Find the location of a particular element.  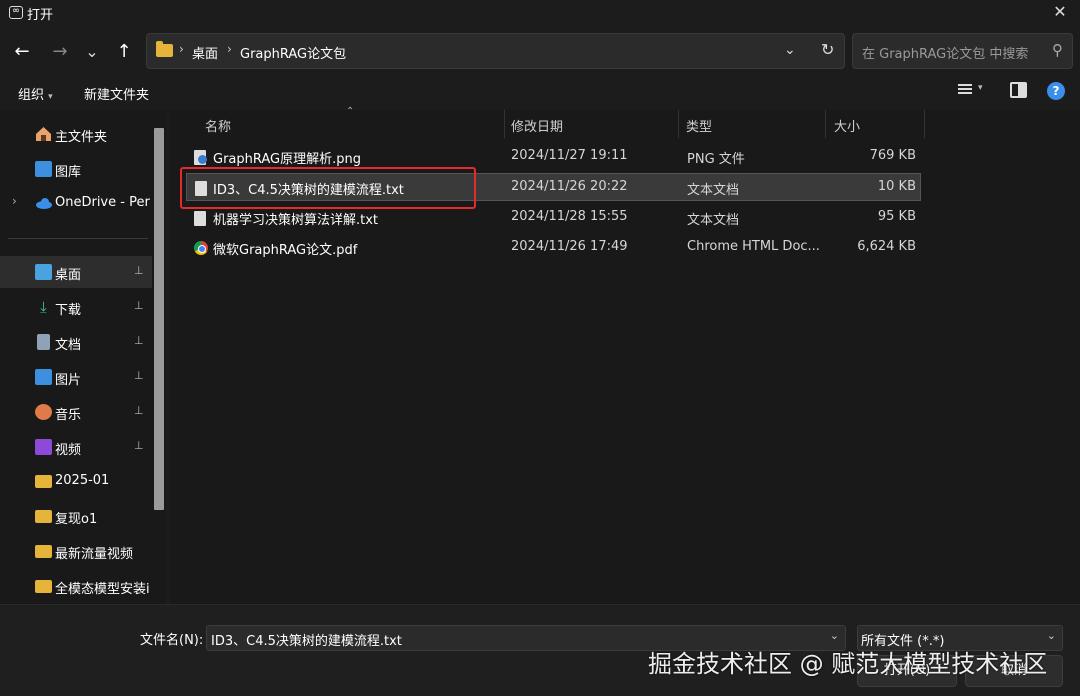

filename-value: ID3、C4.5决策树的建模流程.txt is located at coordinates (306, 641).